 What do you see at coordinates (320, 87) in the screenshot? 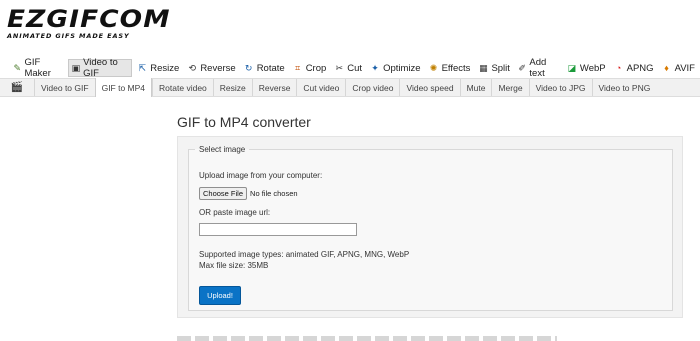
I see `subnav-item-cut-video: Cut video` at bounding box center [320, 87].